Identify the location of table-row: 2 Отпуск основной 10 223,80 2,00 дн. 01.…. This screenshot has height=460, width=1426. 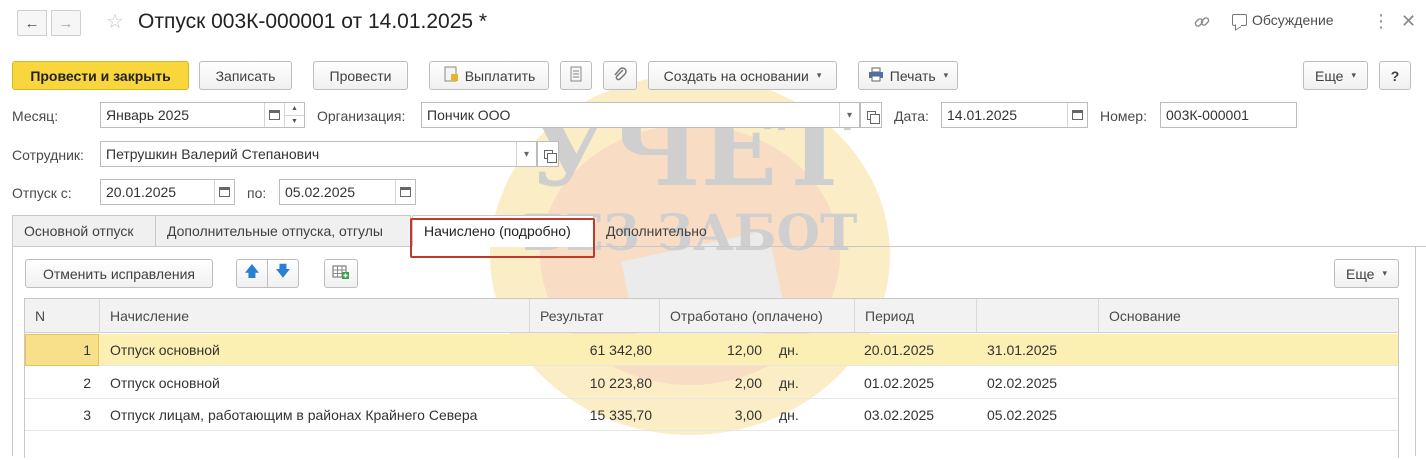
(711, 383).